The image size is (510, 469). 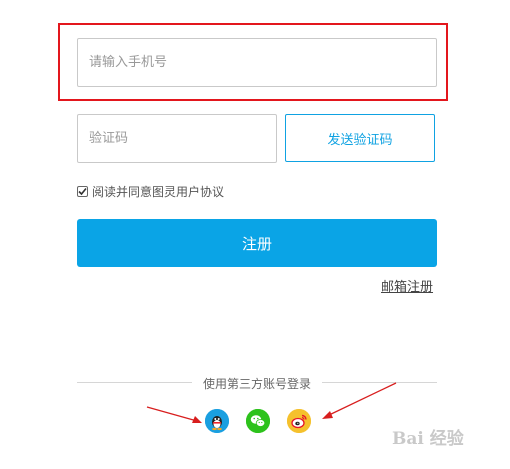 I want to click on qq-login-button, so click(x=217, y=421).